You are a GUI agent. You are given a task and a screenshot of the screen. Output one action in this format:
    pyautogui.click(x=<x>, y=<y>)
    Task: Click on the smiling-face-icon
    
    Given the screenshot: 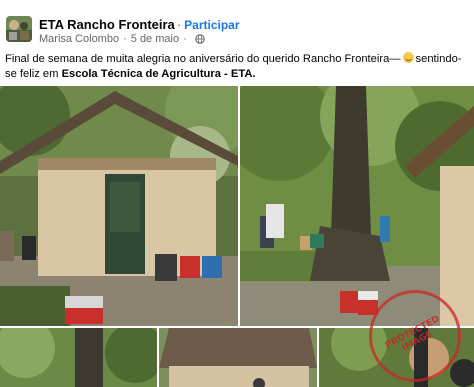 What is the action you would take?
    pyautogui.click(x=408, y=57)
    